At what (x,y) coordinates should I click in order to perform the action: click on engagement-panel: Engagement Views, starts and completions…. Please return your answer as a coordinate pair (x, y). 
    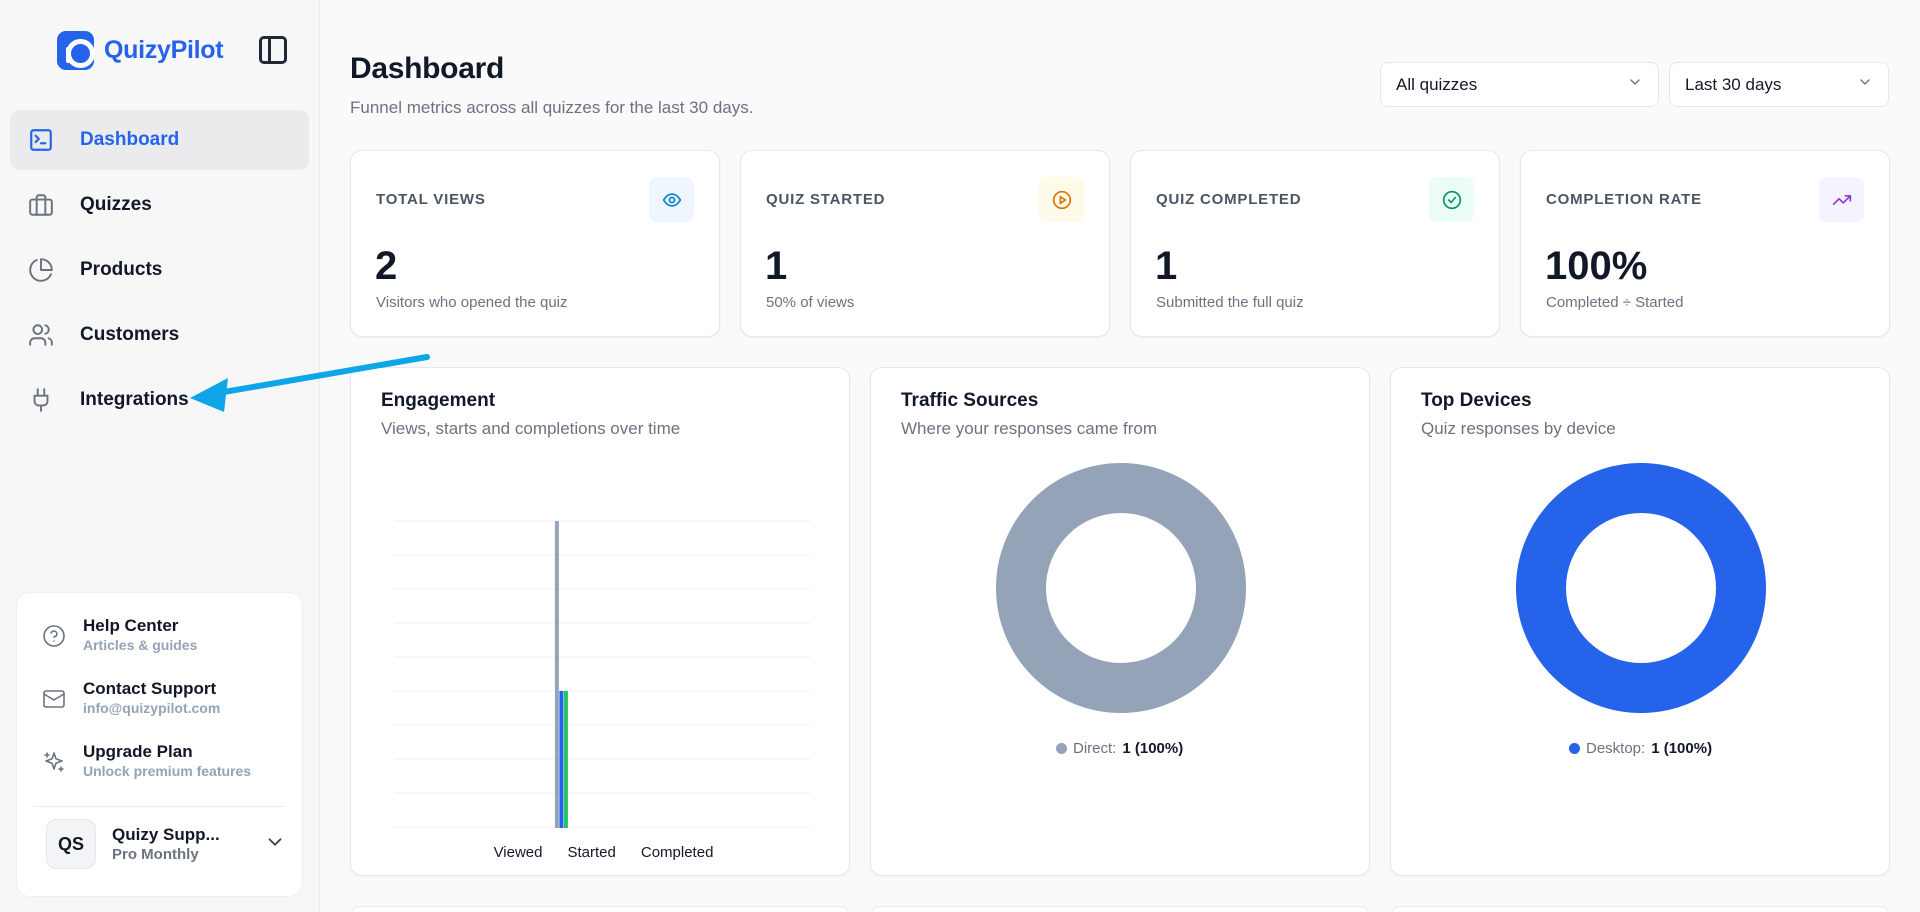
    Looking at the image, I should click on (600, 621).